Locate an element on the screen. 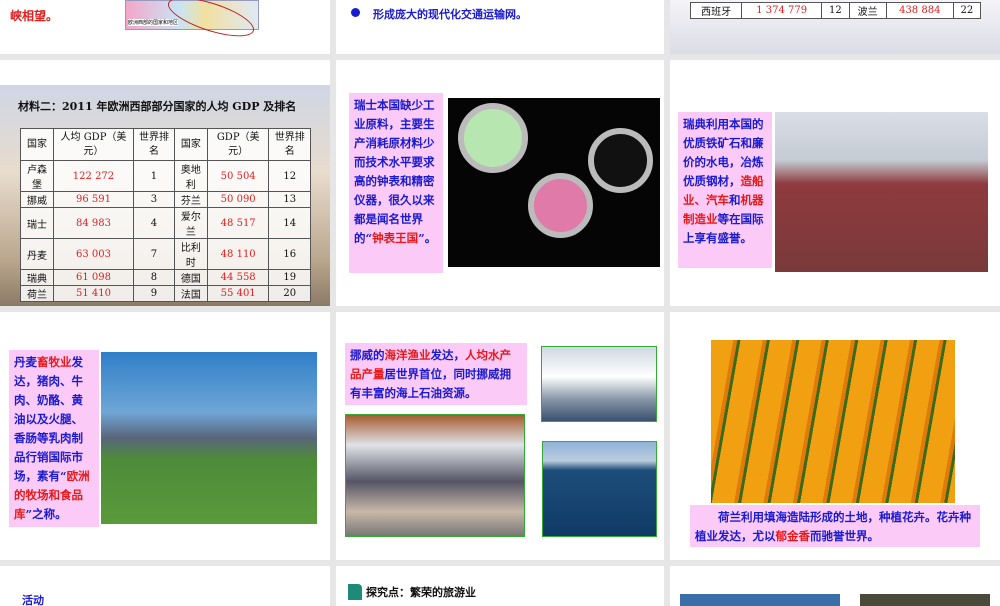 Image resolution: width=1000 pixels, height=606 pixels. pasture-village-photo is located at coordinates (209, 438).